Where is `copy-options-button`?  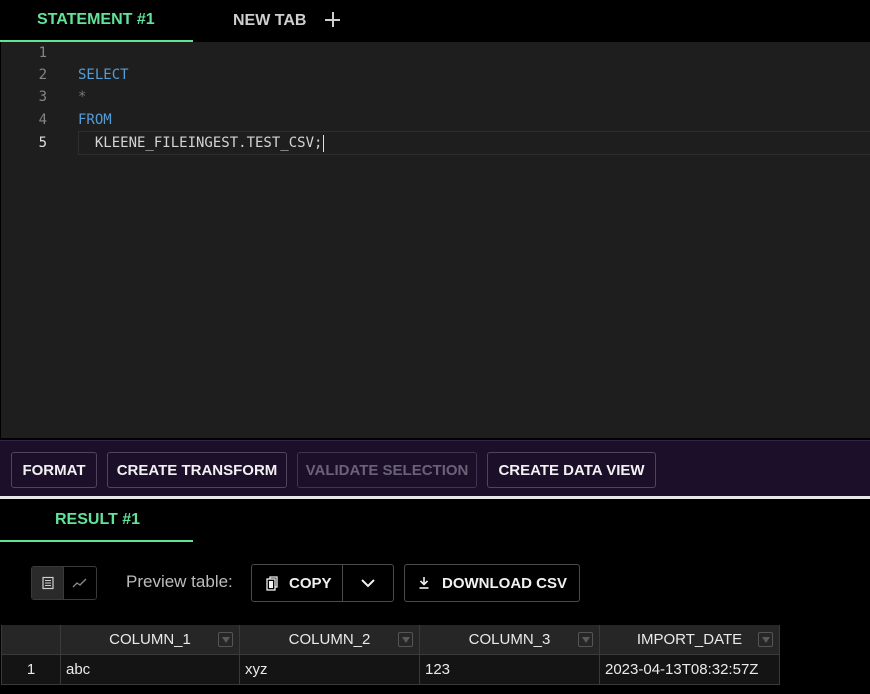
copy-options-button is located at coordinates (368, 583).